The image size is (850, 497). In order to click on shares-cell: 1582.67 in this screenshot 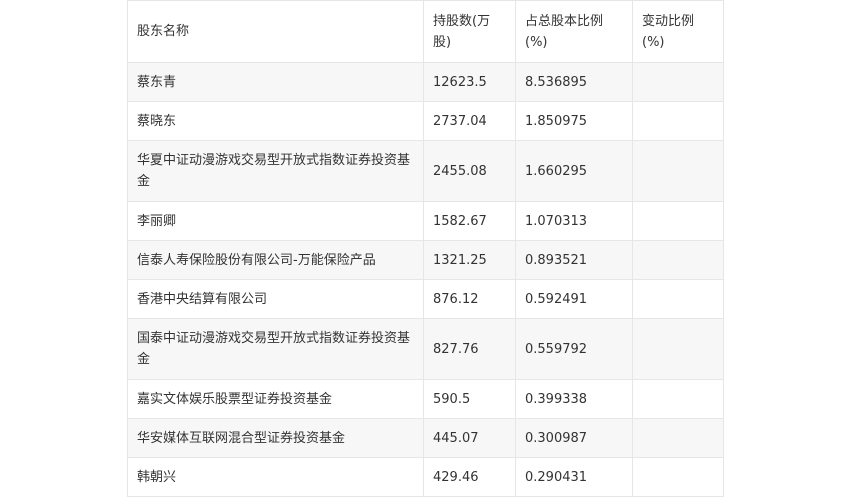, I will do `click(469, 221)`.